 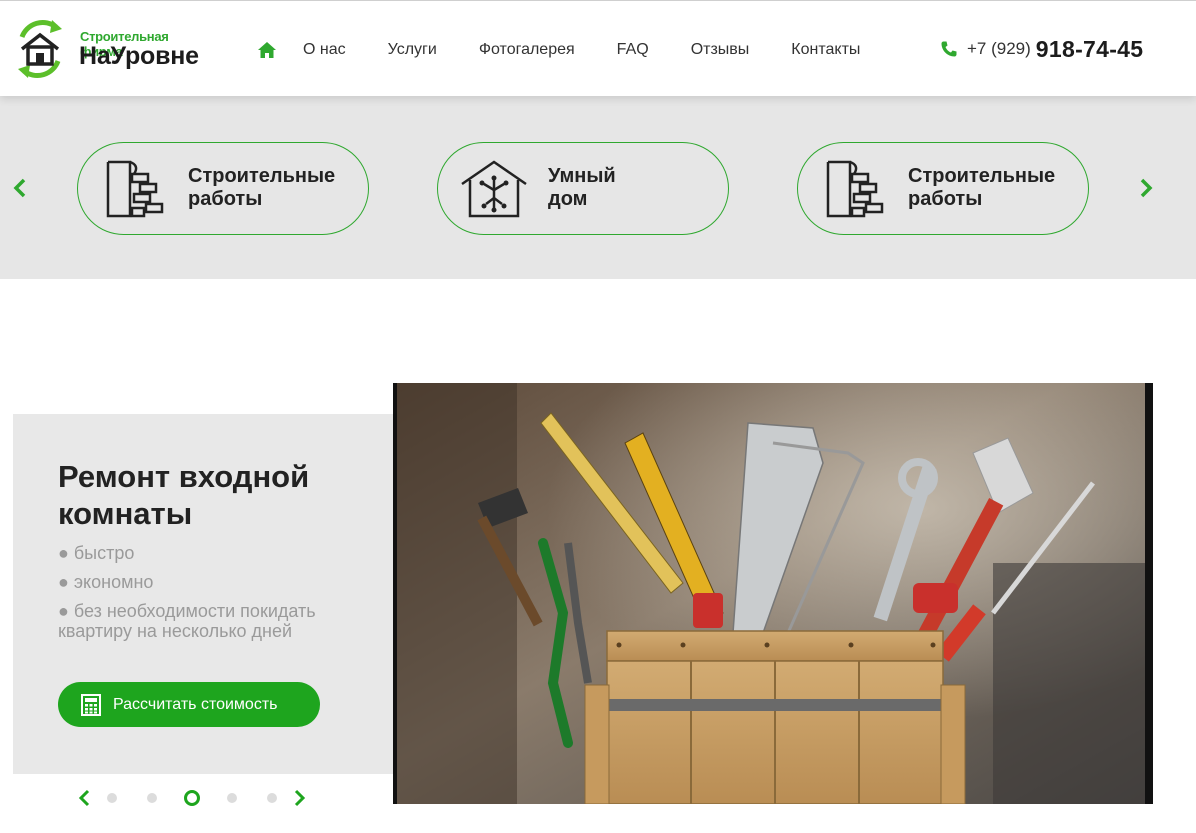 What do you see at coordinates (125, 513) in the screenshot?
I see `hero-title-line2: комнаты` at bounding box center [125, 513].